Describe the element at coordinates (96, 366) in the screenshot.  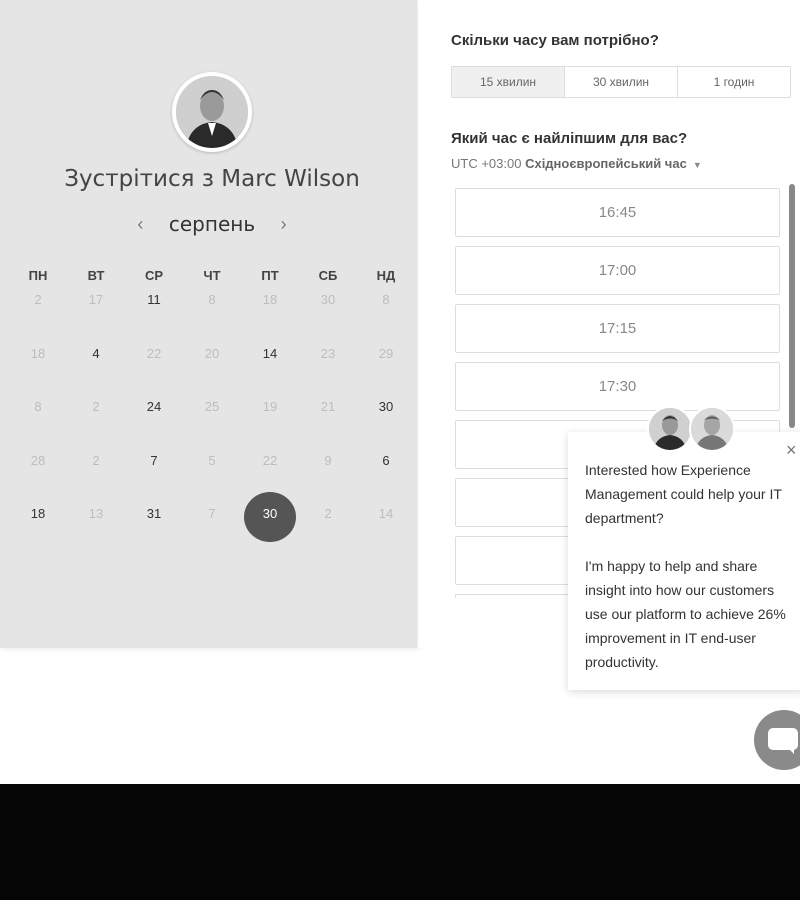
I see `calendar-day: 4` at that location.